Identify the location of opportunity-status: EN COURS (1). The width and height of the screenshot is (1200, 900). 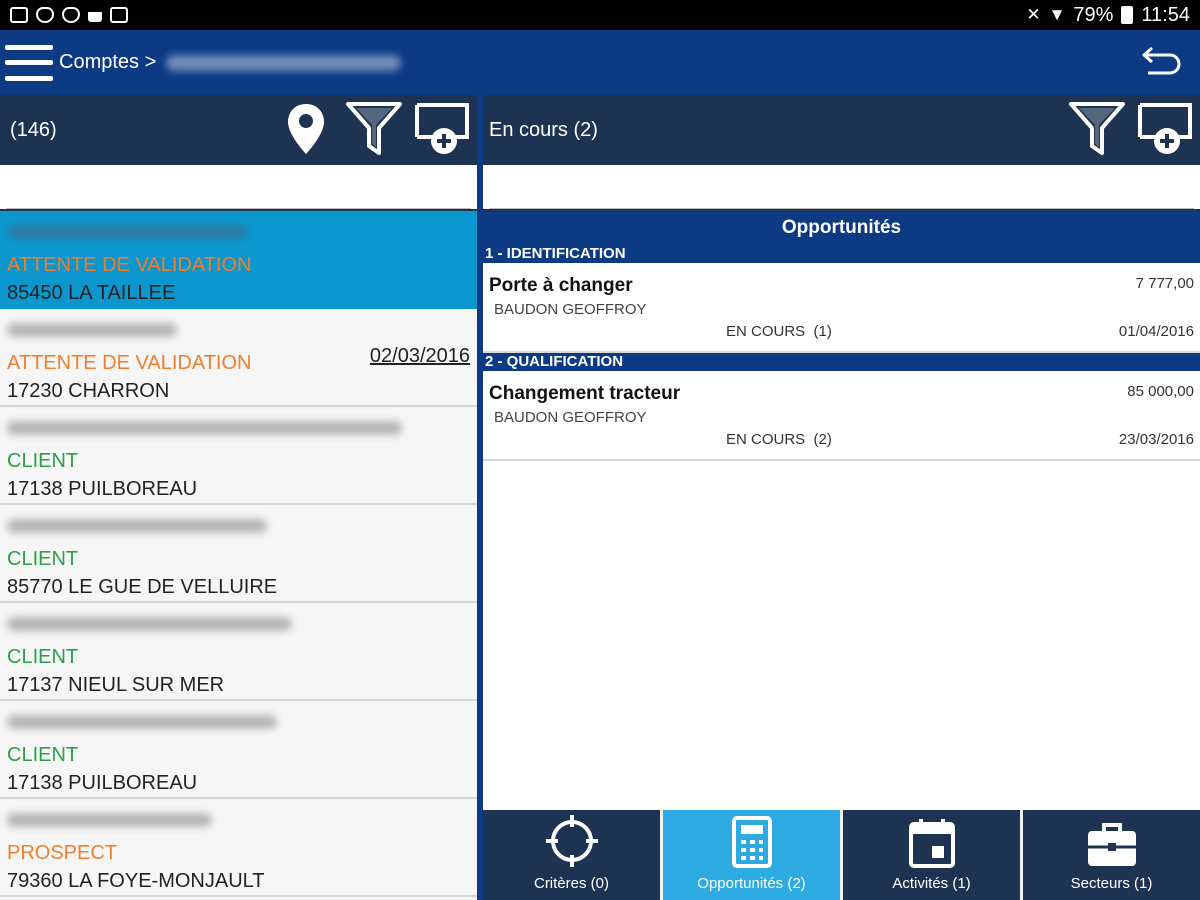
(779, 331).